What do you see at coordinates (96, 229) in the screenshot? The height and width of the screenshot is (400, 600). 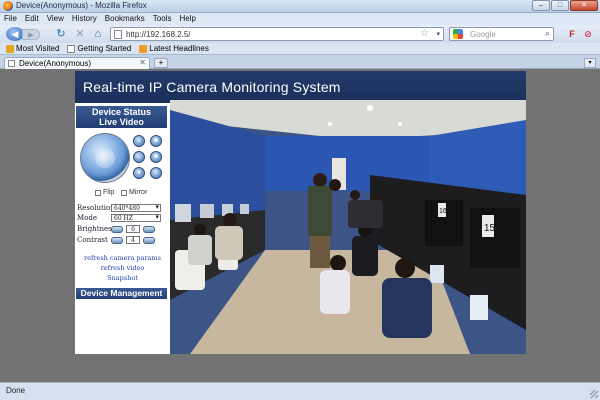 I see `brightness-label: Brightness` at bounding box center [96, 229].